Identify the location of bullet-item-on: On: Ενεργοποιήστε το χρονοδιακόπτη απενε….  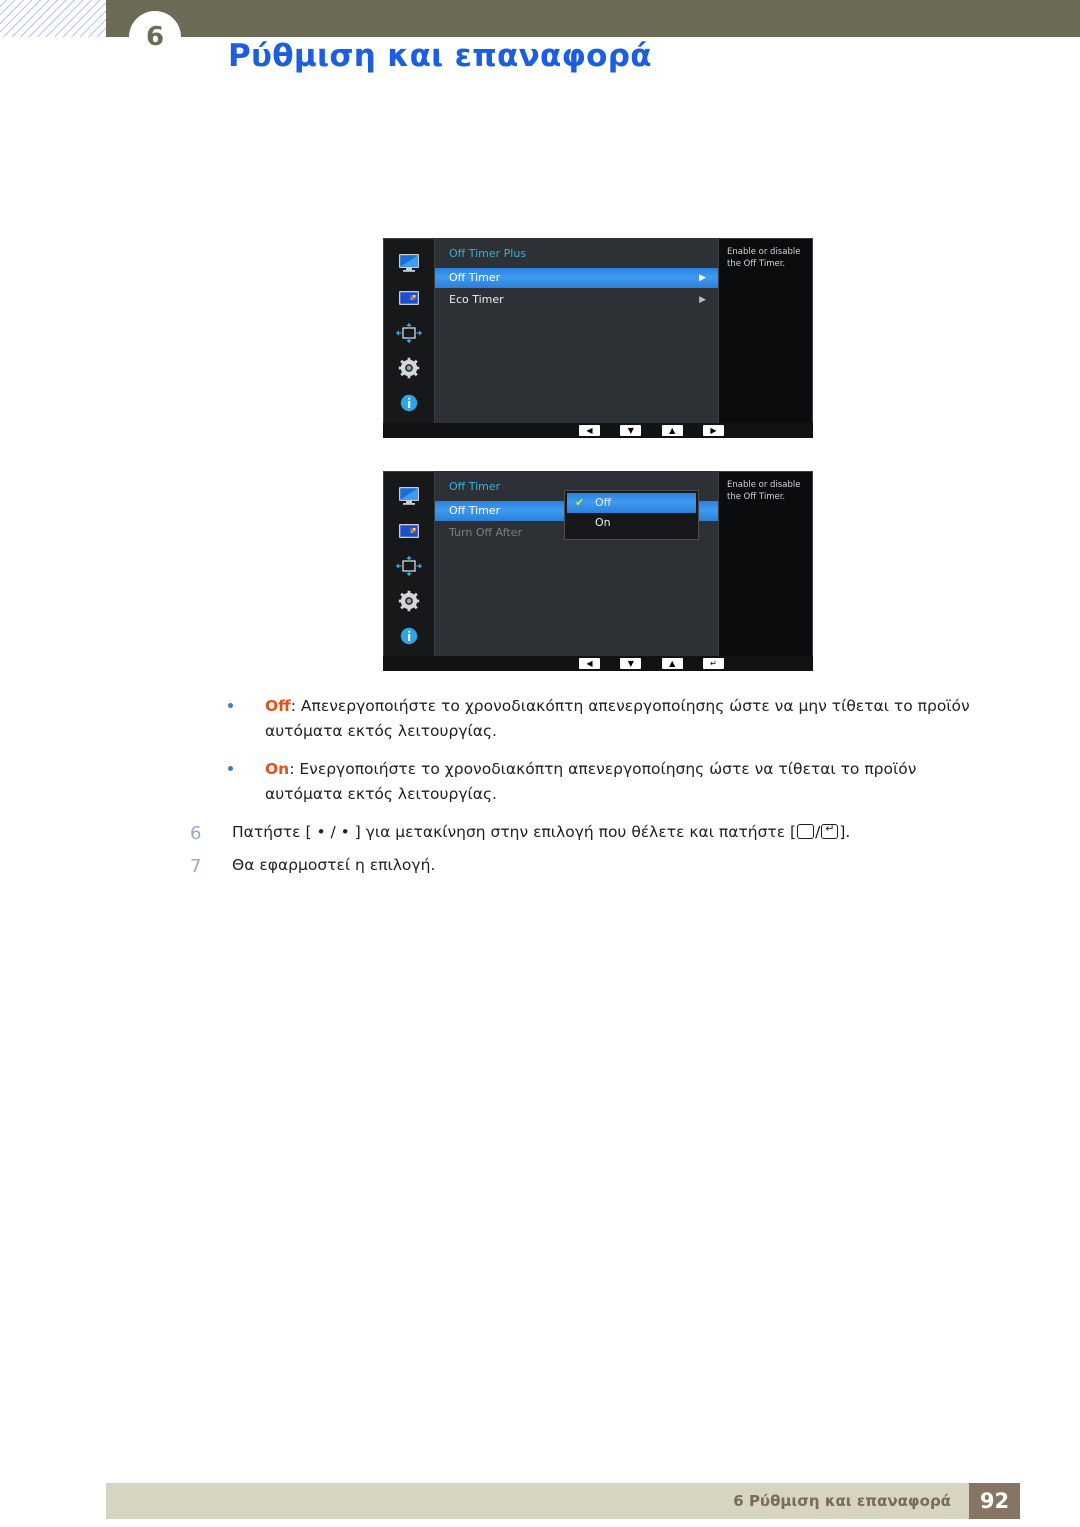
(613, 782).